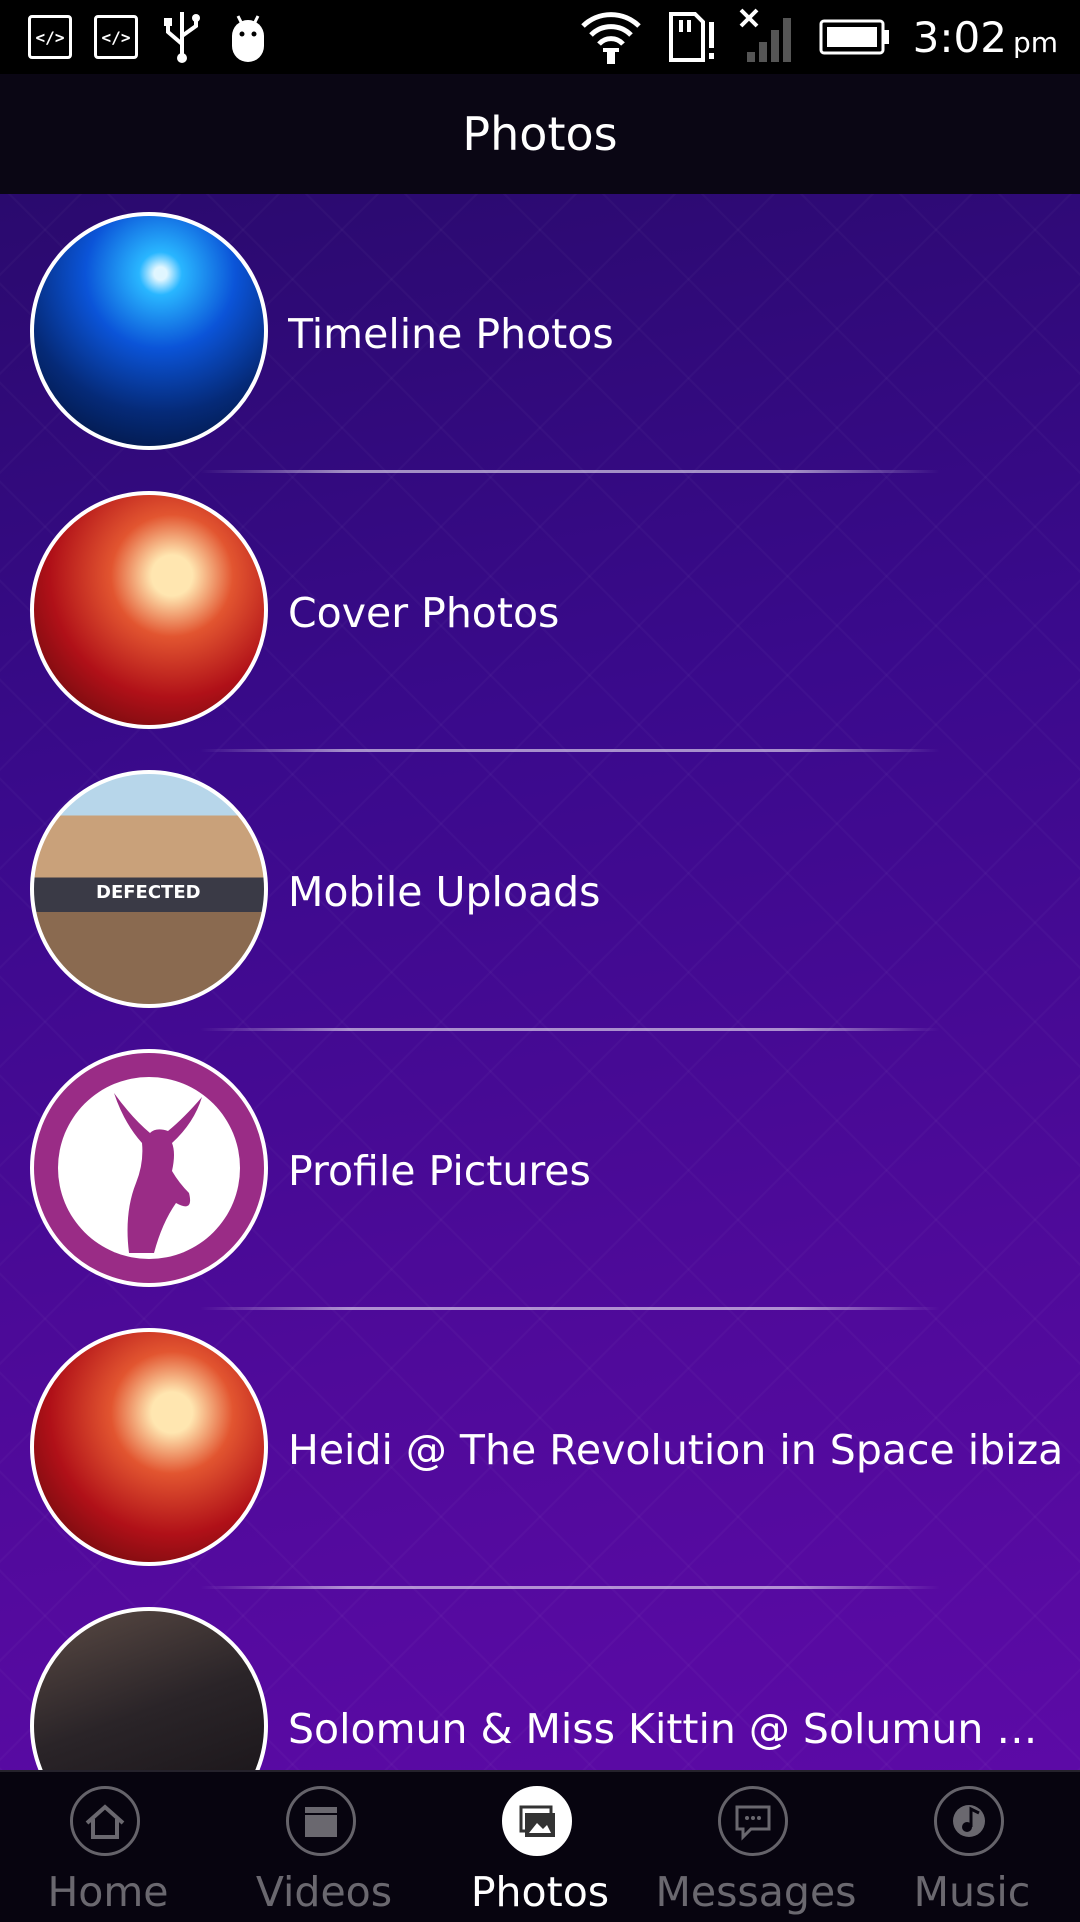  I want to click on usb-icon, so click(182, 37).